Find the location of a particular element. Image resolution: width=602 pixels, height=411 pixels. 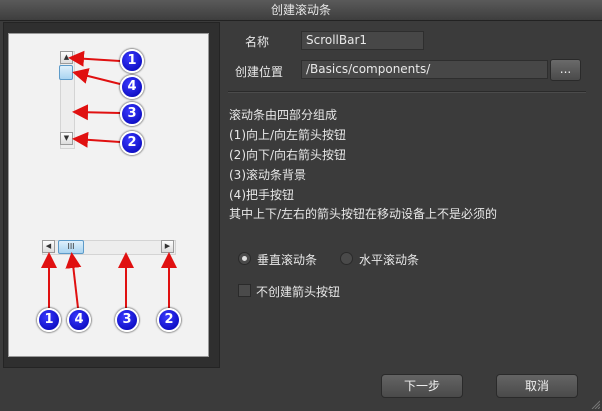

callout-3-vertical: 3 is located at coordinates (132, 114).